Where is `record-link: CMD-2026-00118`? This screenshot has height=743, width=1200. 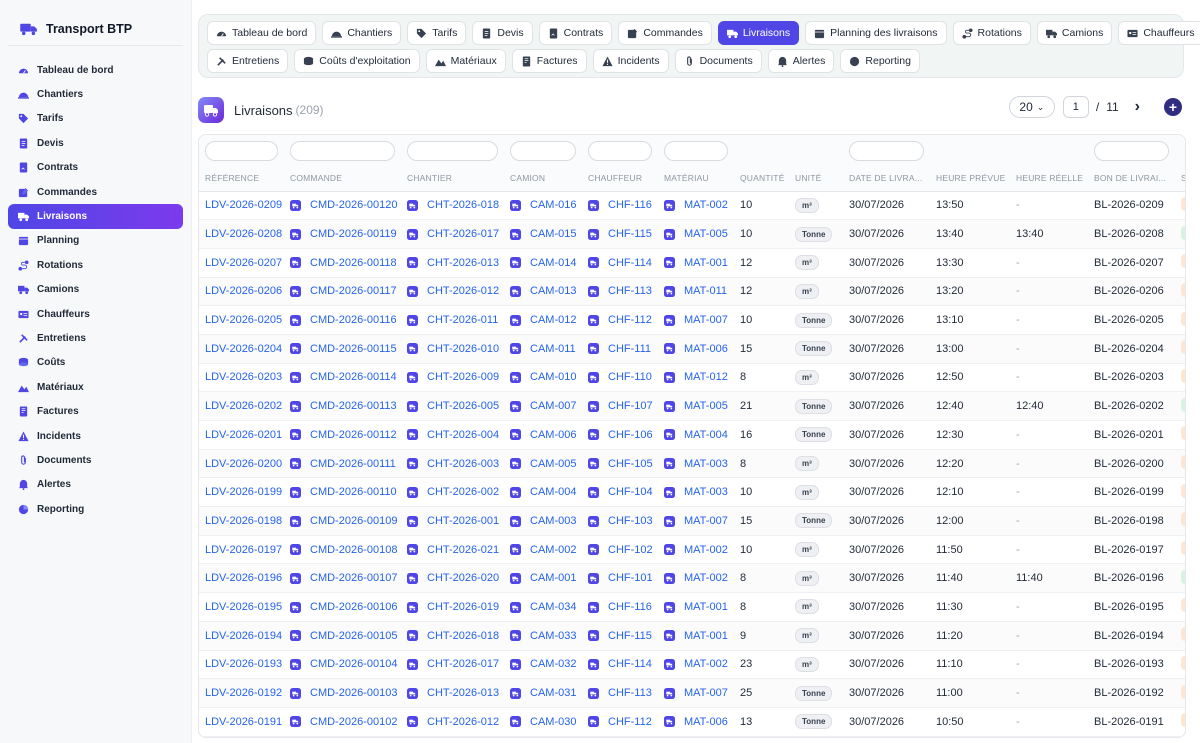 record-link: CMD-2026-00118 is located at coordinates (353, 263).